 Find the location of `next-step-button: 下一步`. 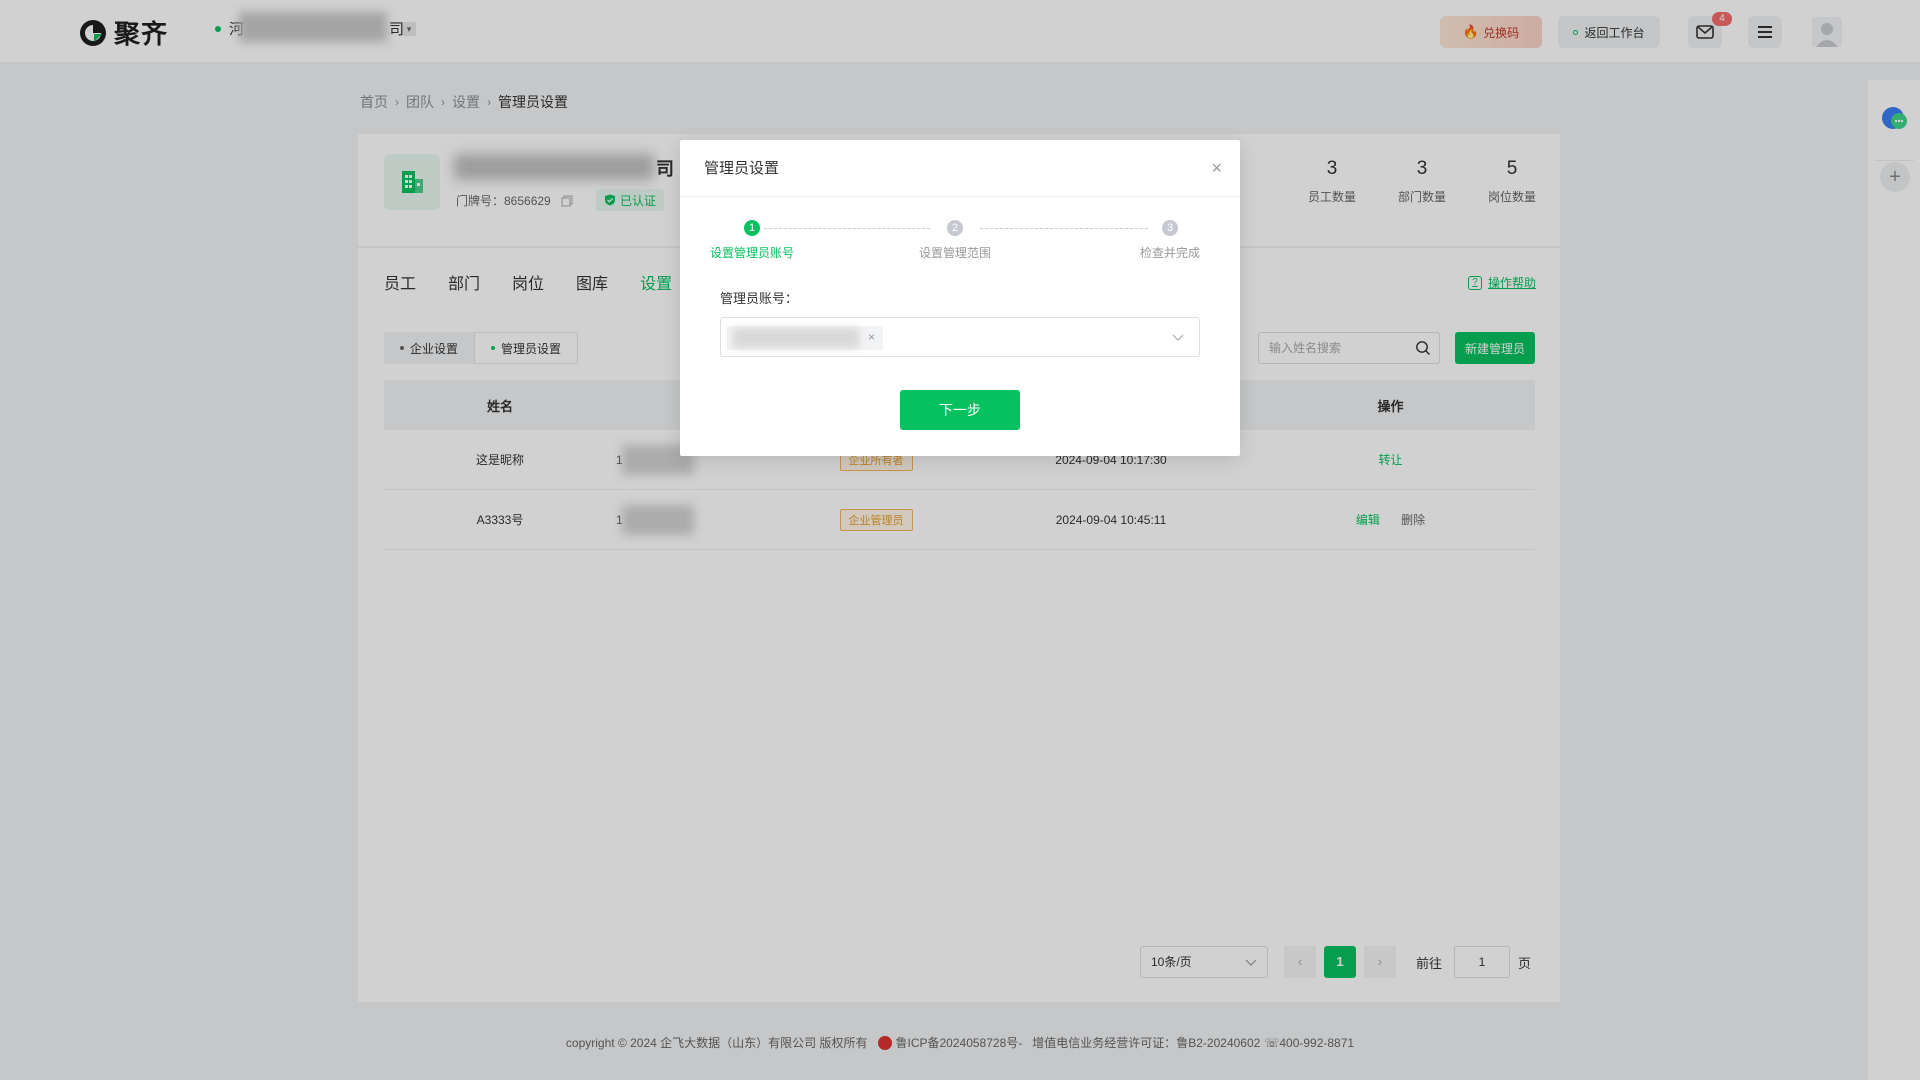

next-step-button: 下一步 is located at coordinates (960, 410).